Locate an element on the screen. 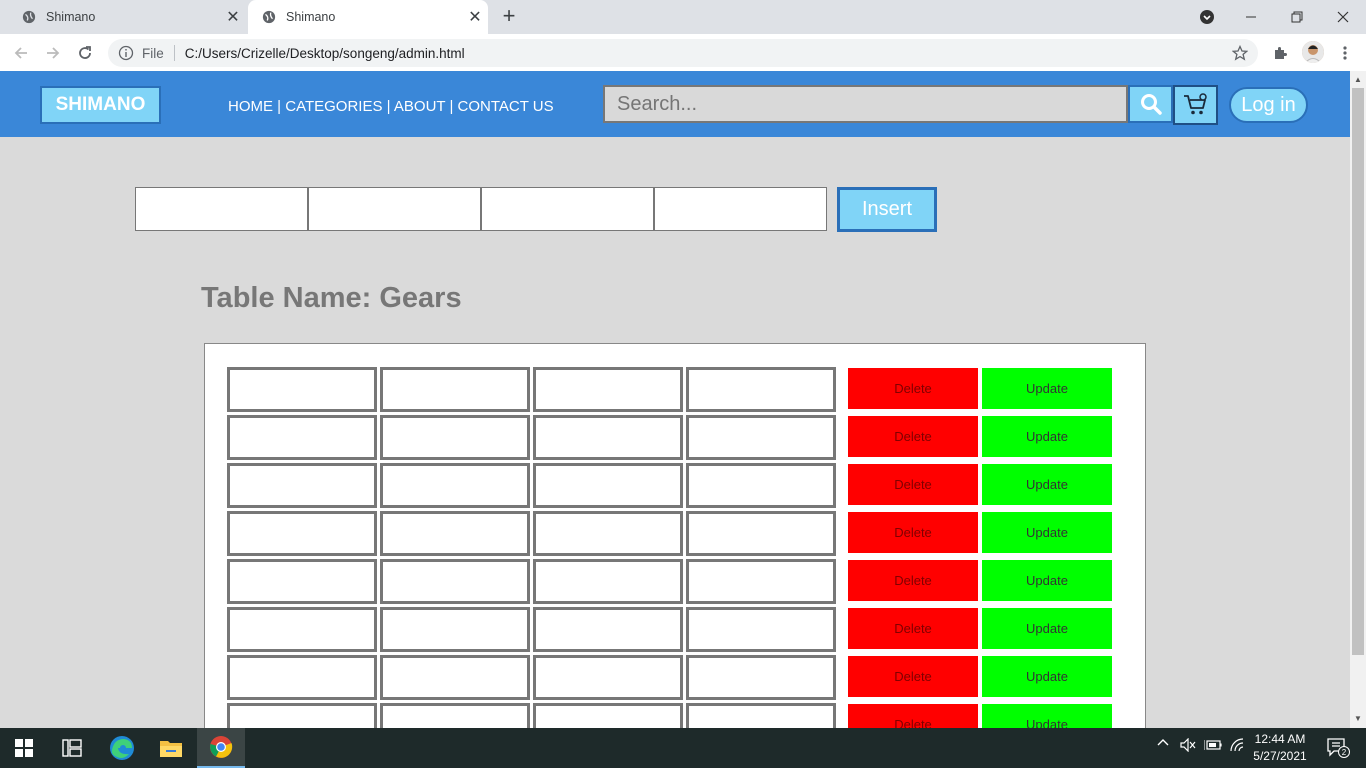  scheme-label: File is located at coordinates (153, 53).